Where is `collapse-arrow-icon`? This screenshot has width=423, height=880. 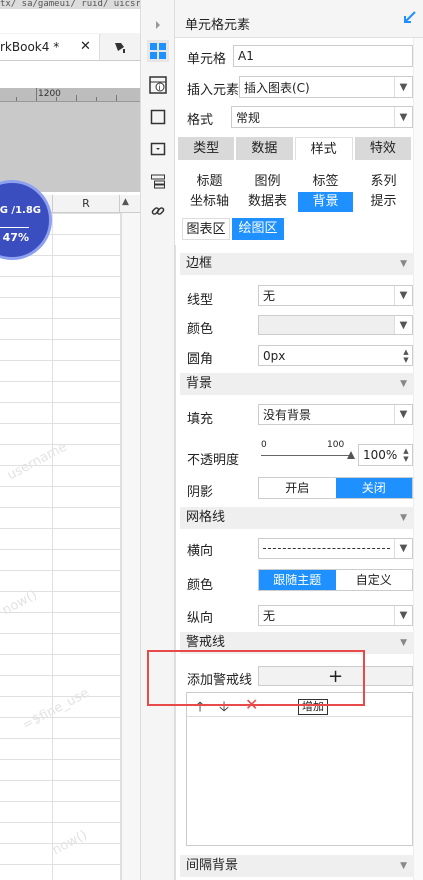
collapse-arrow-icon is located at coordinates (410, 17).